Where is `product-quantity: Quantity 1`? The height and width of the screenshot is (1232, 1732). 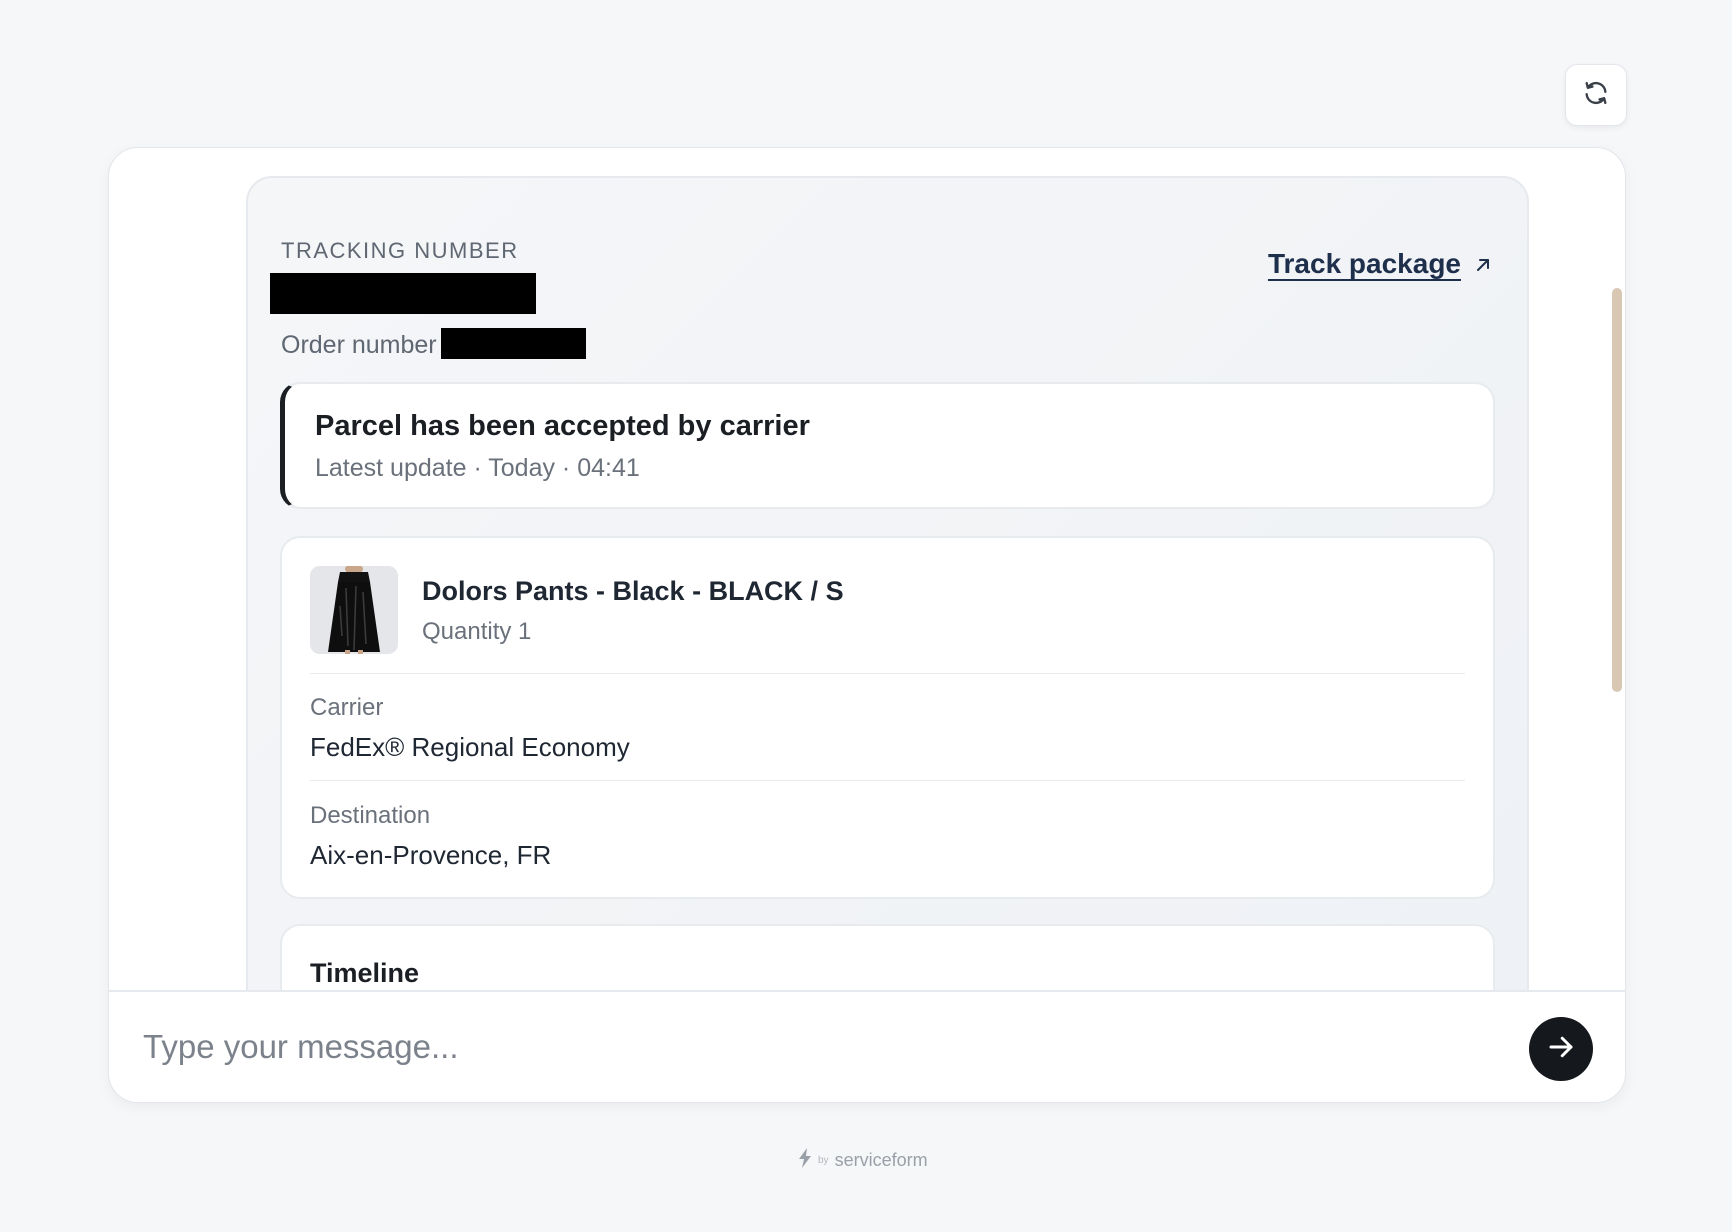
product-quantity: Quantity 1 is located at coordinates (477, 631).